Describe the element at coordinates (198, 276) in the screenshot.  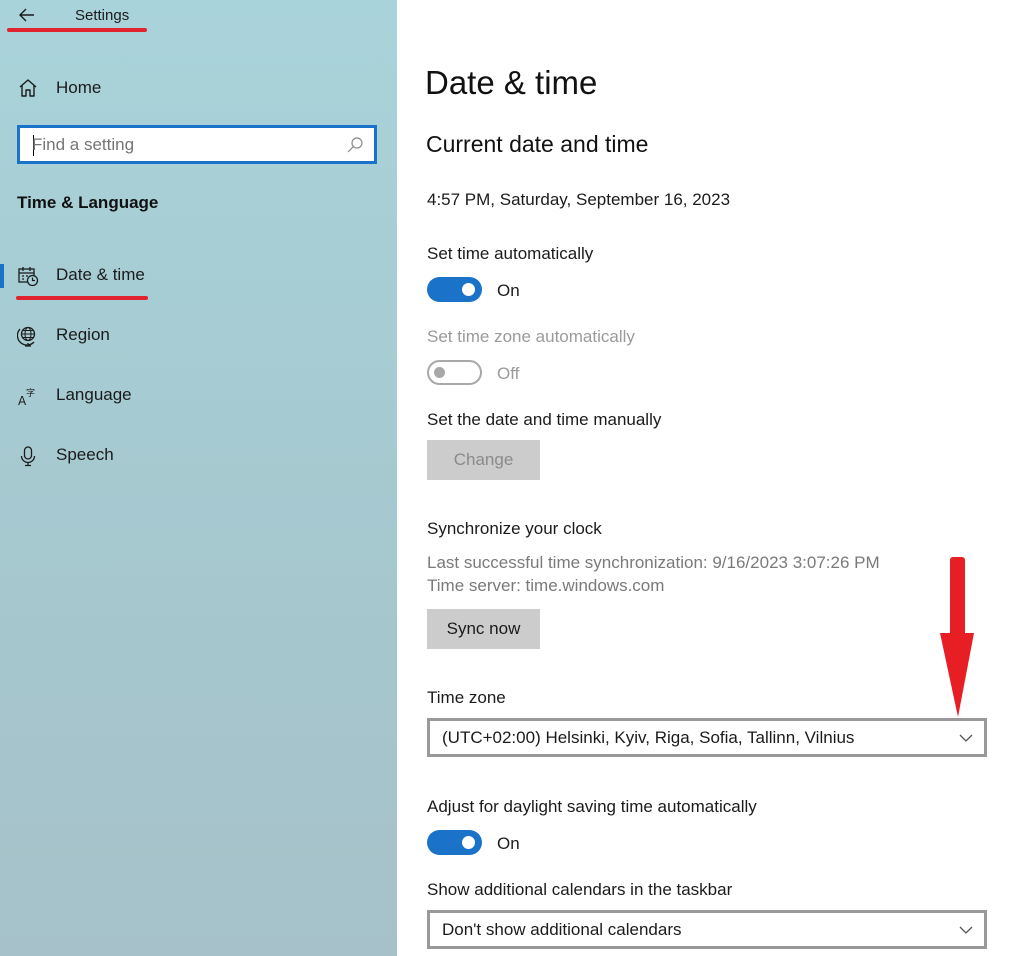
I see `sidebar-item-date-time: Date & time` at that location.